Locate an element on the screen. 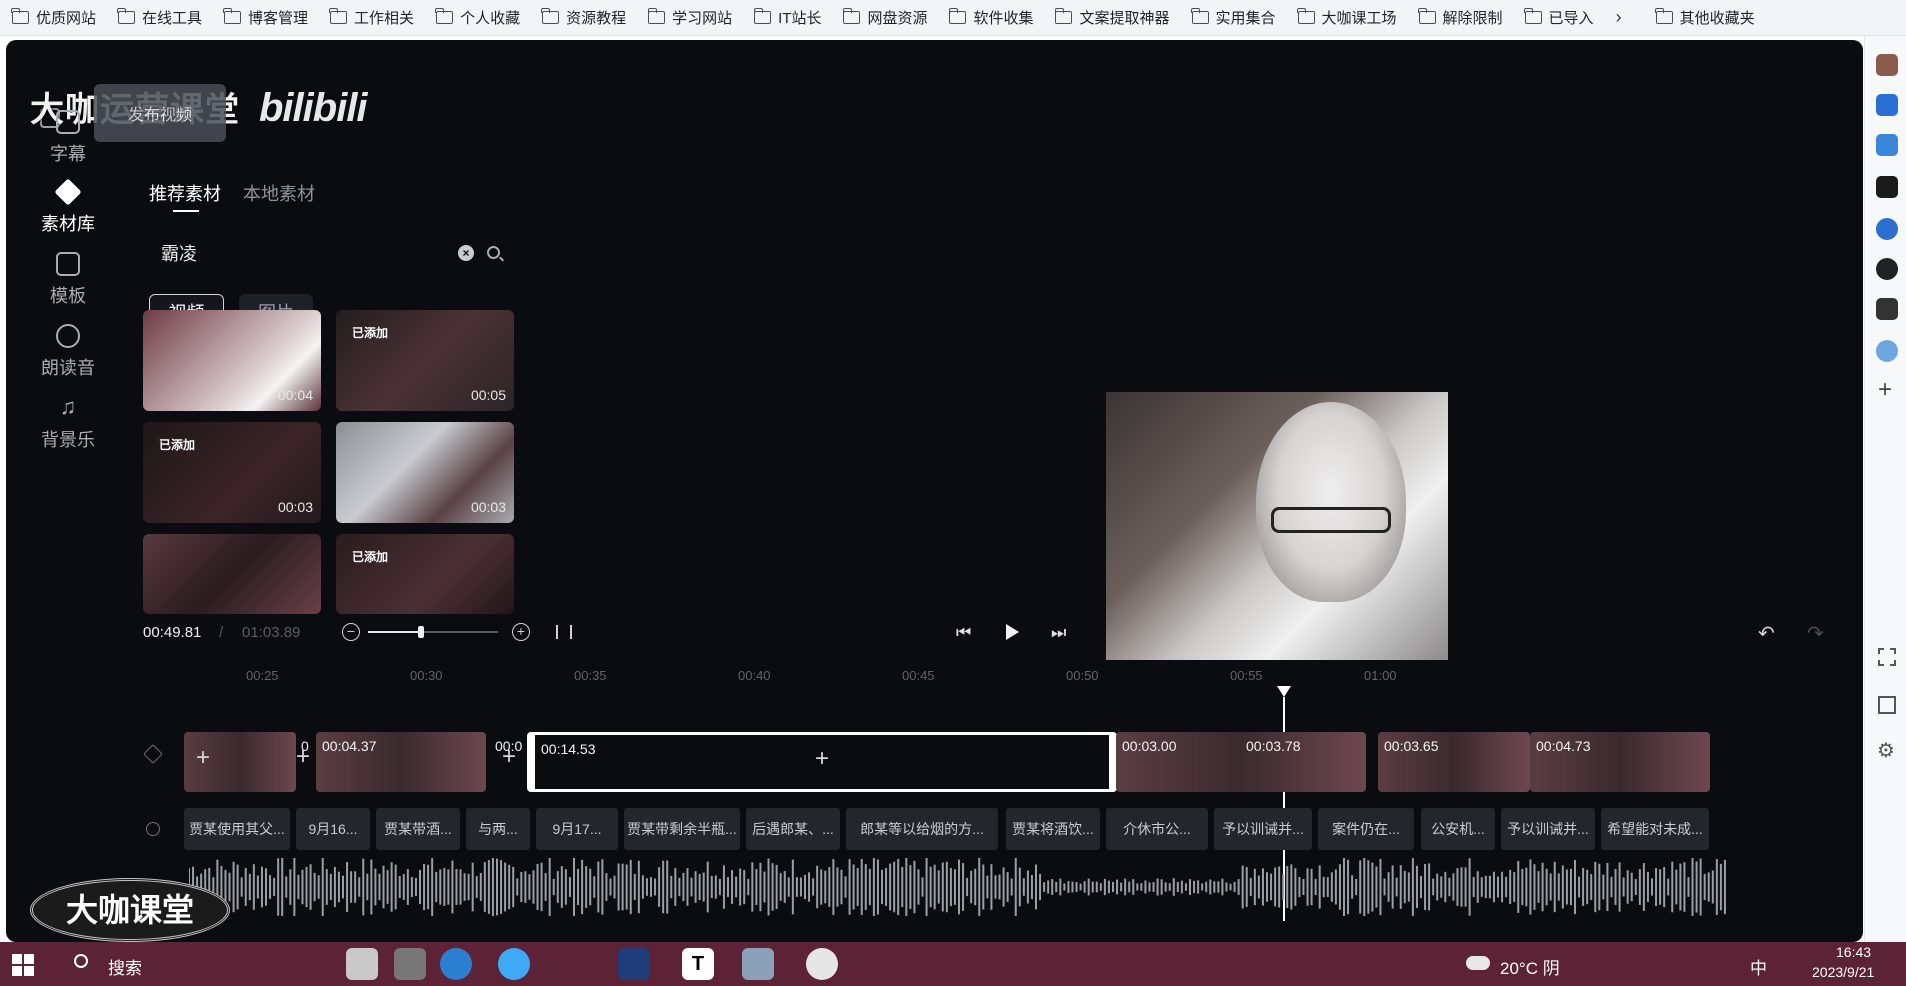  media-thumb is located at coordinates (232, 574).